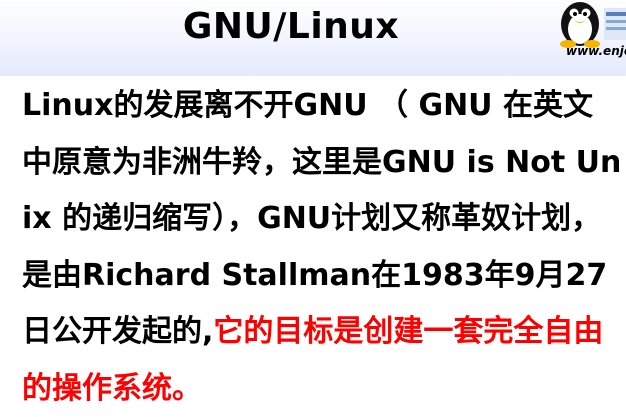  What do you see at coordinates (593, 25) in the screenshot?
I see `penguin-icon` at bounding box center [593, 25].